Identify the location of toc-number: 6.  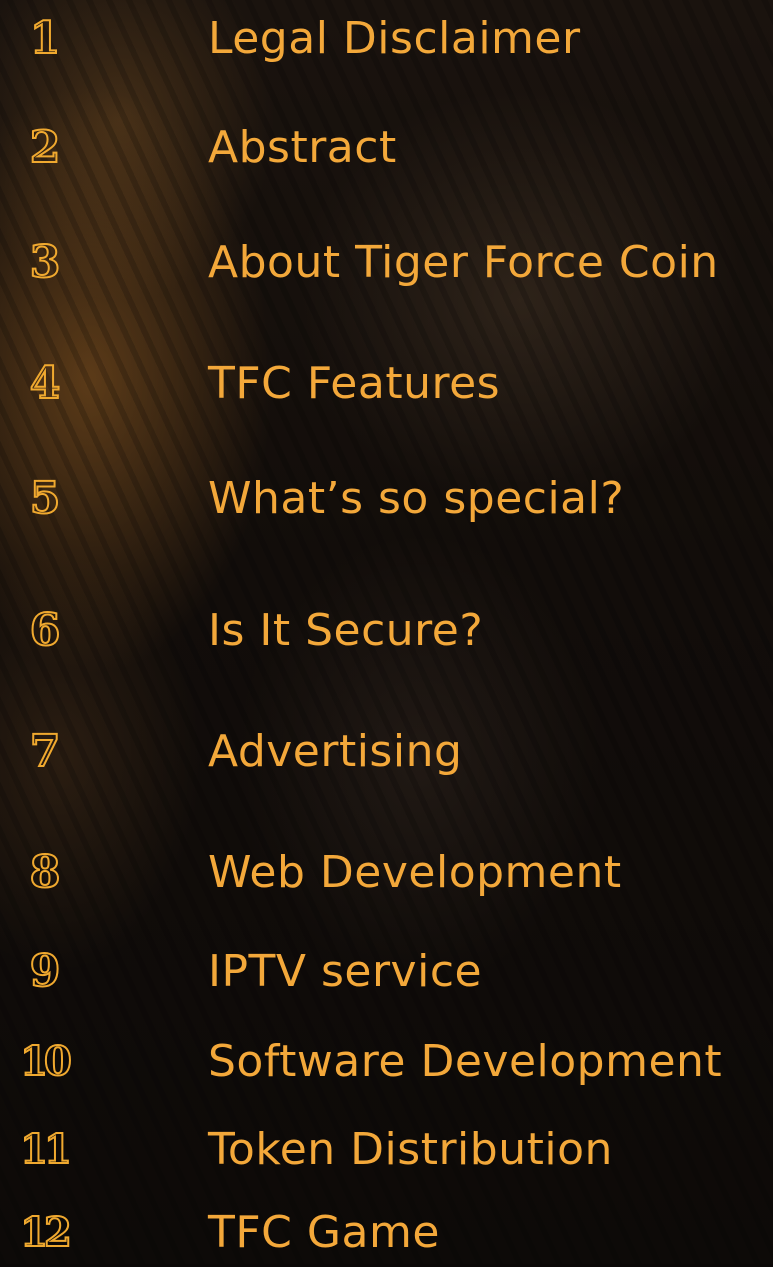
(45, 630).